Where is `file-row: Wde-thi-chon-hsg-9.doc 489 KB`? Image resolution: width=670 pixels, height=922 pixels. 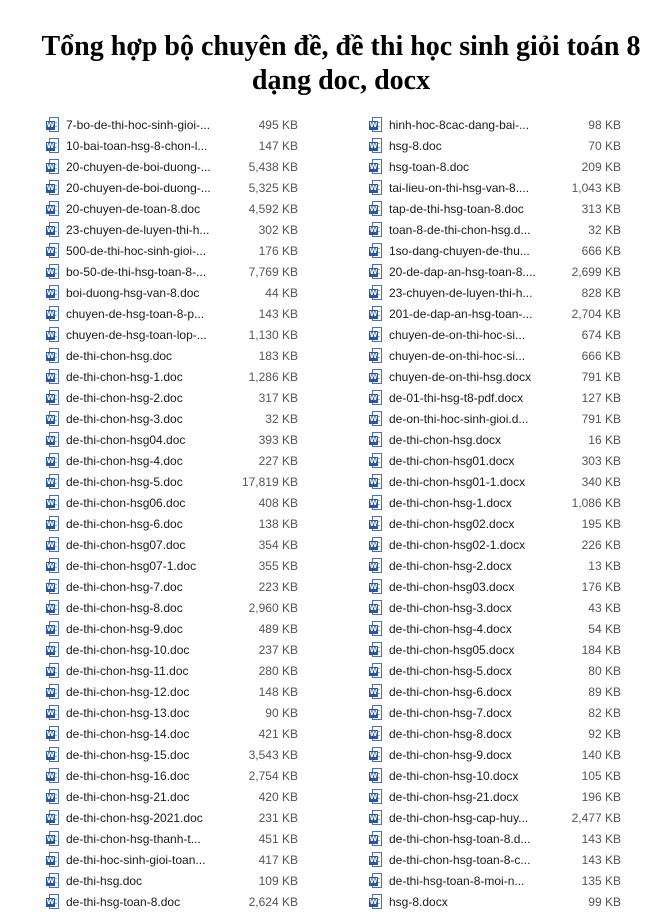
file-row: Wde-thi-chon-hsg-9.doc 489 KB is located at coordinates (172, 628).